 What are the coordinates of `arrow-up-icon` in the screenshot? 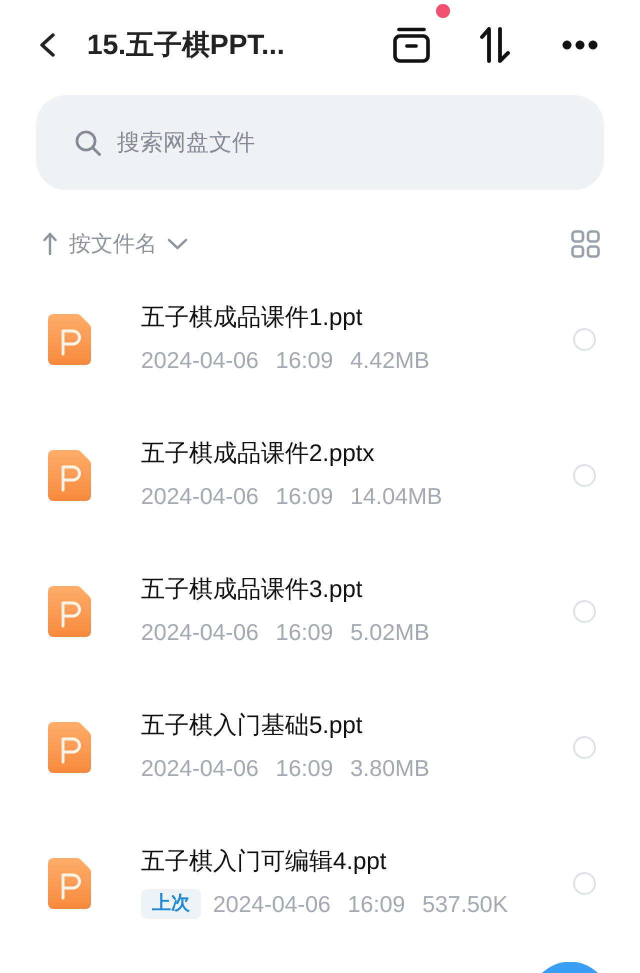 It's located at (50, 244).